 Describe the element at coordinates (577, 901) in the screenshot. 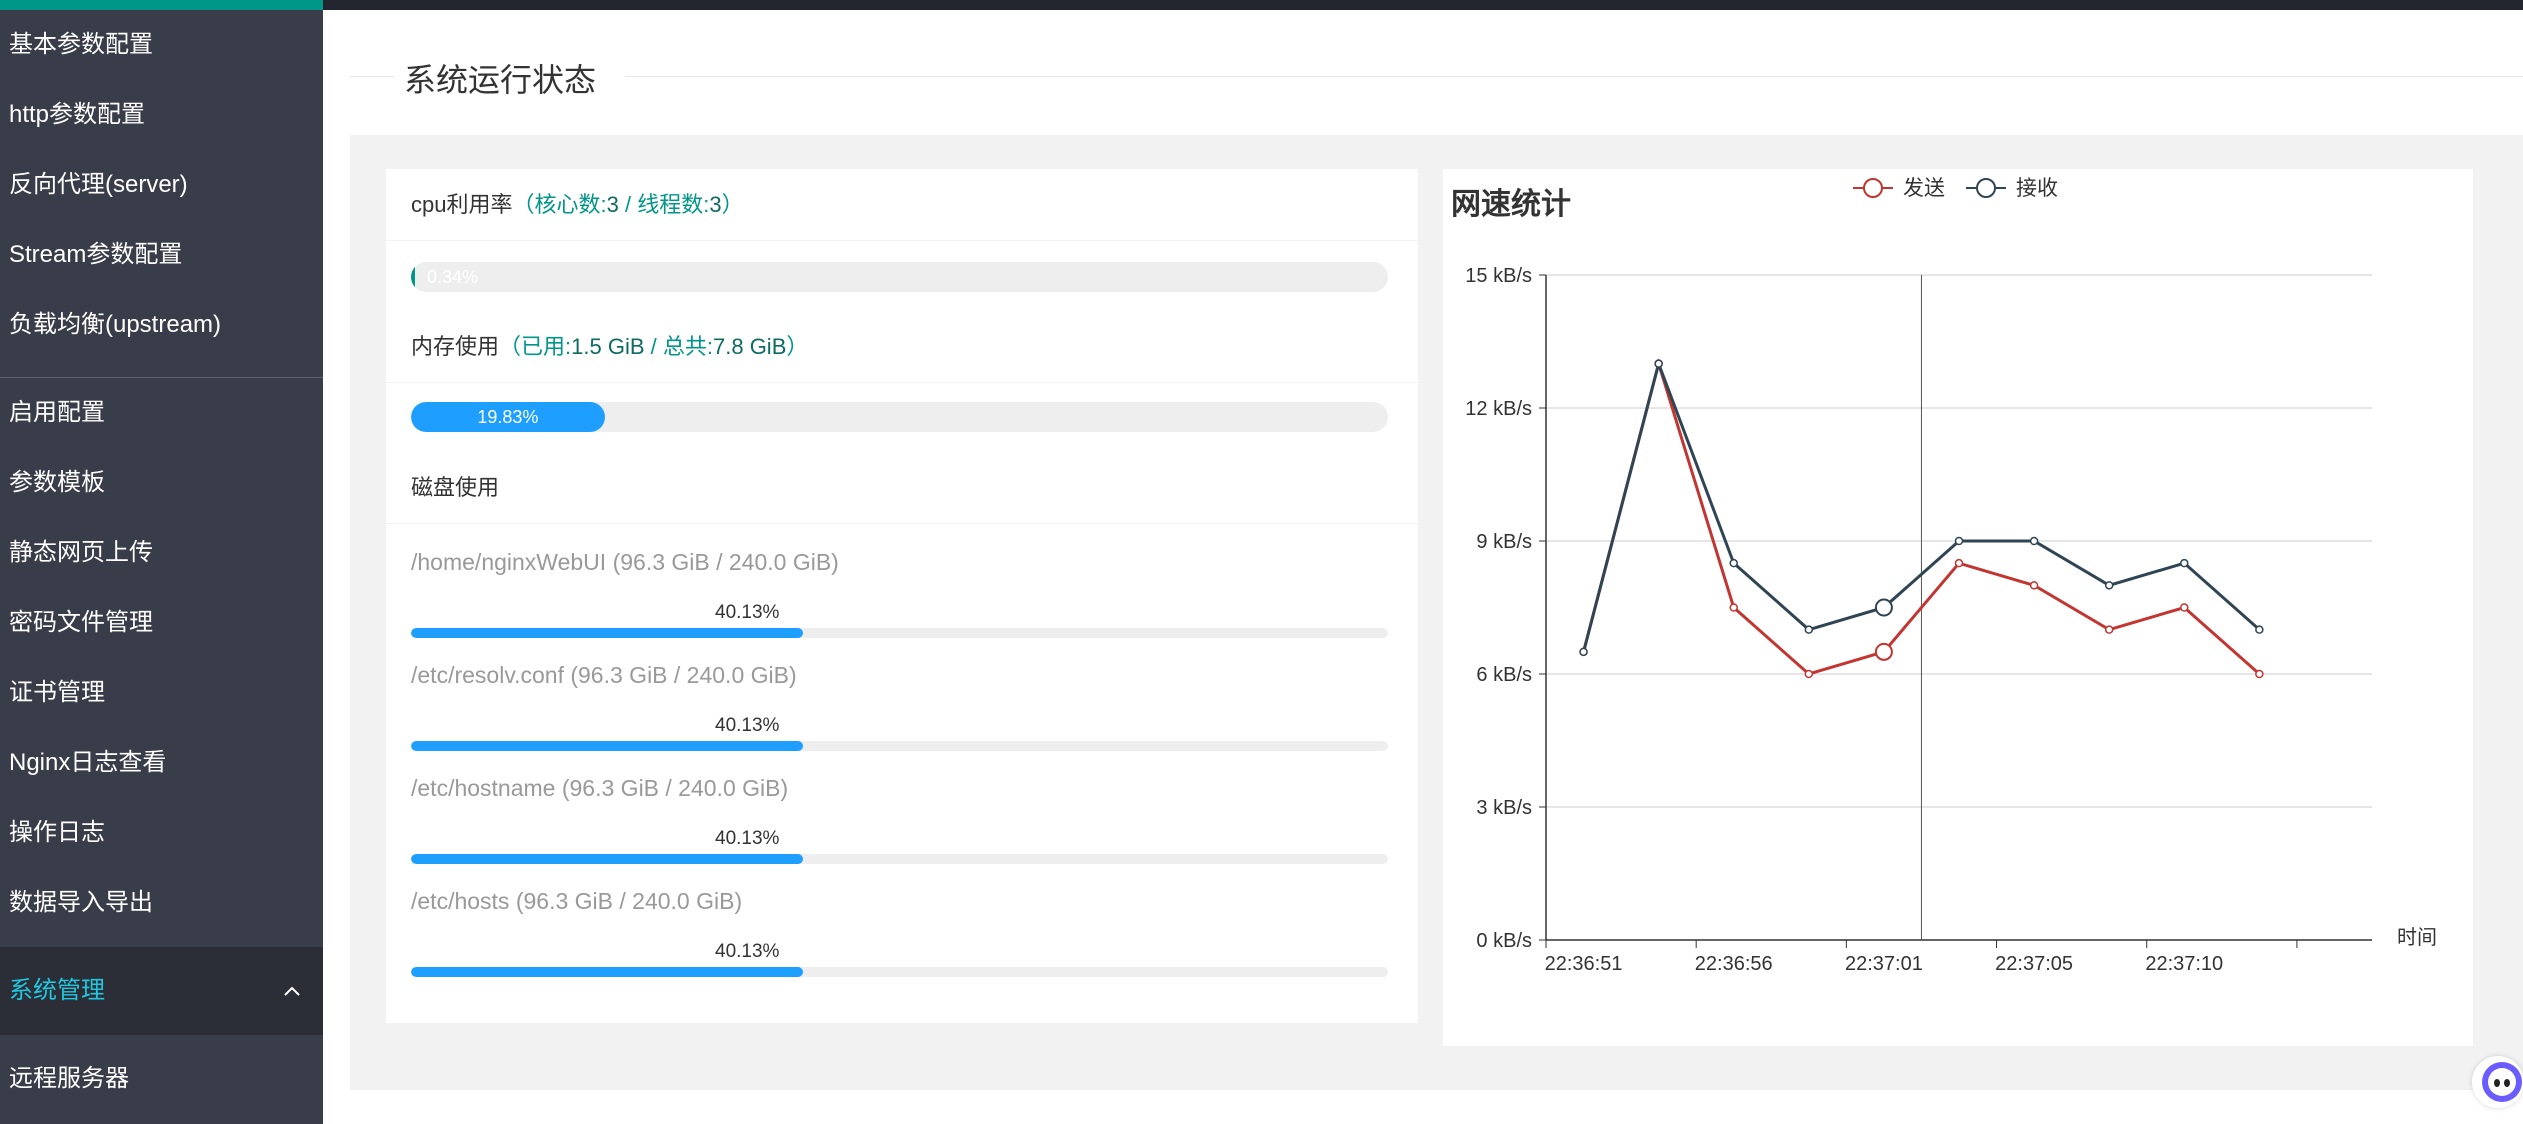

I see `disk-item-path: /etc/hosts (96.3 GiB / 240.0 GiB)` at that location.